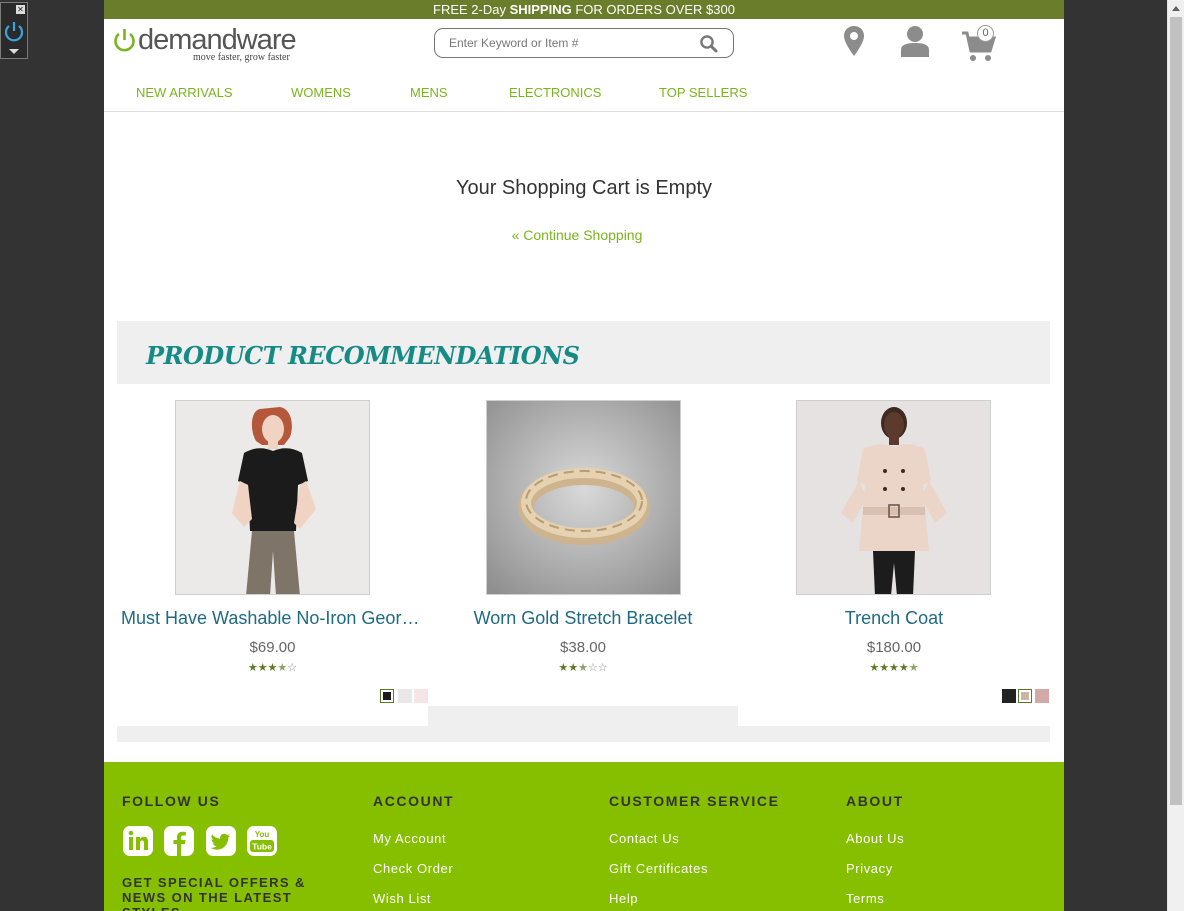 The height and width of the screenshot is (911, 1184). What do you see at coordinates (179, 841) in the screenshot?
I see `facebook-icon` at bounding box center [179, 841].